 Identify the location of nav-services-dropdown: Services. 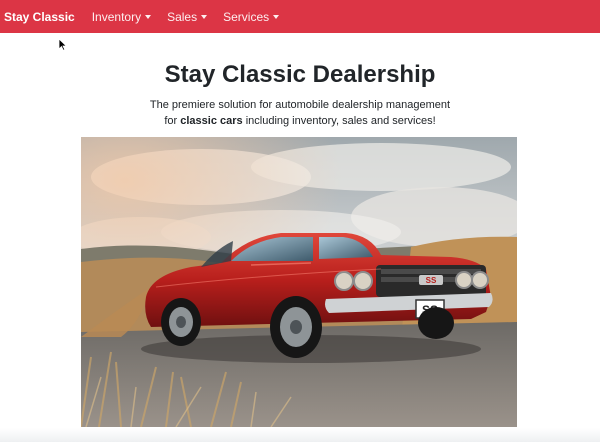
(251, 16).